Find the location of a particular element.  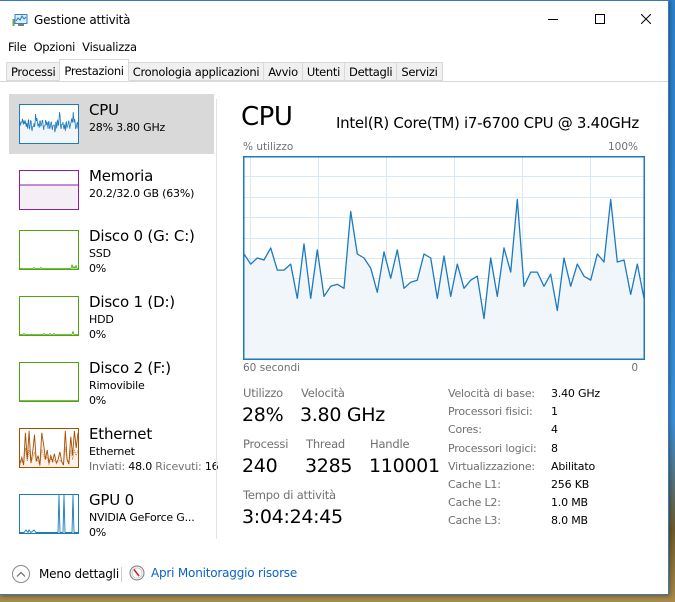

sidebar-item-cpu: CPU 28% 3.80 GHz is located at coordinates (111, 124).